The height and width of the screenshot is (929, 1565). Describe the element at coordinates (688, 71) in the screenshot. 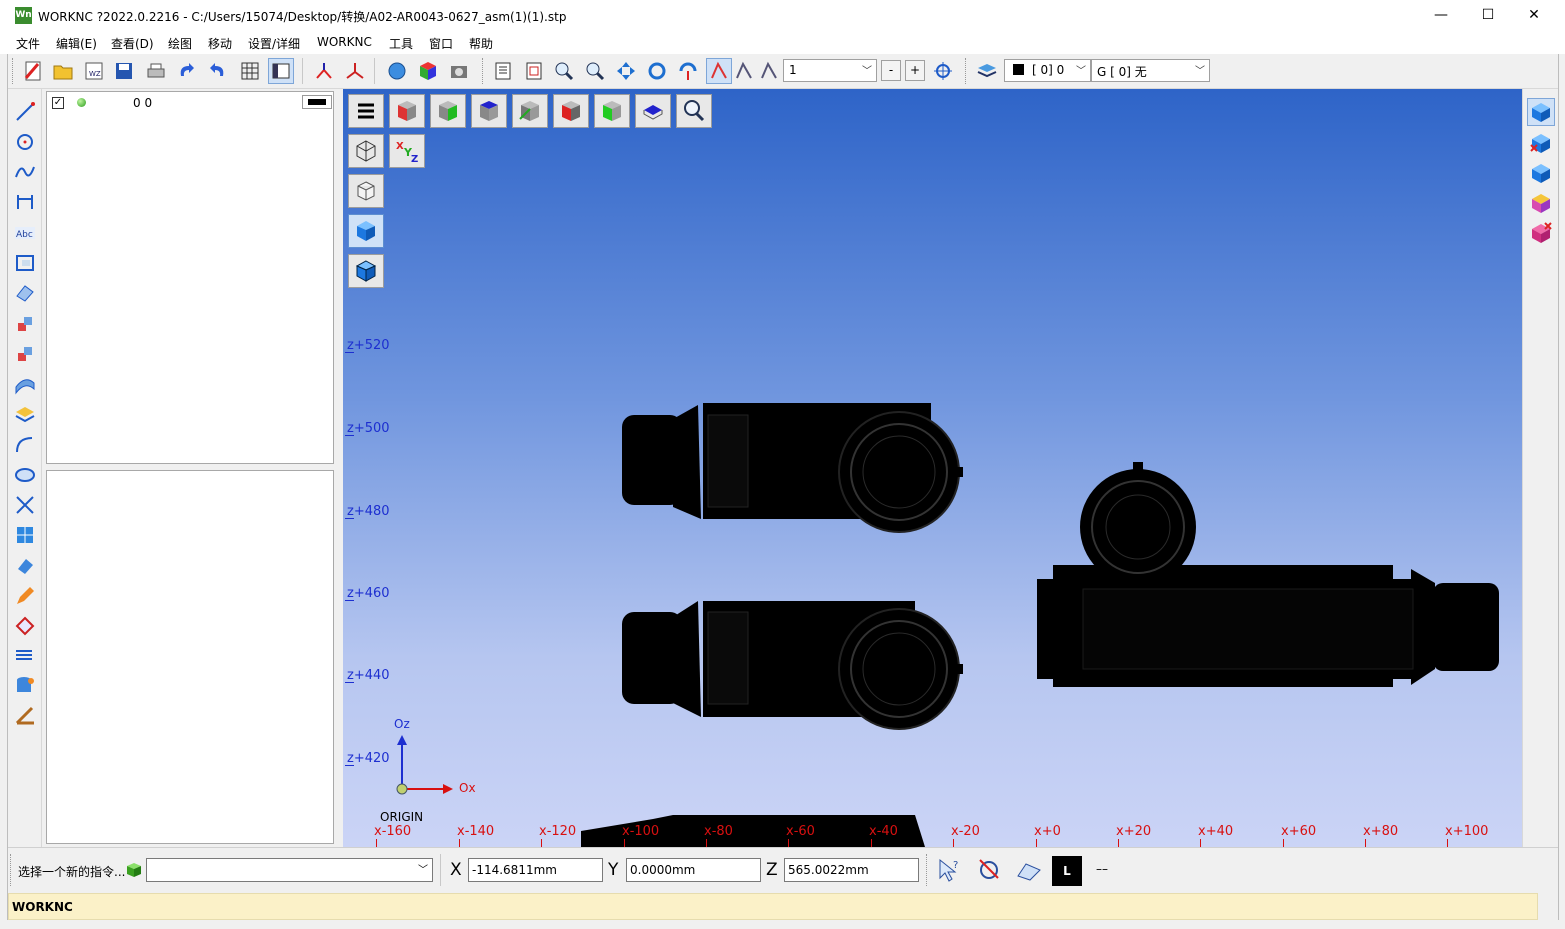

I see `rotate-axis-icon` at that location.